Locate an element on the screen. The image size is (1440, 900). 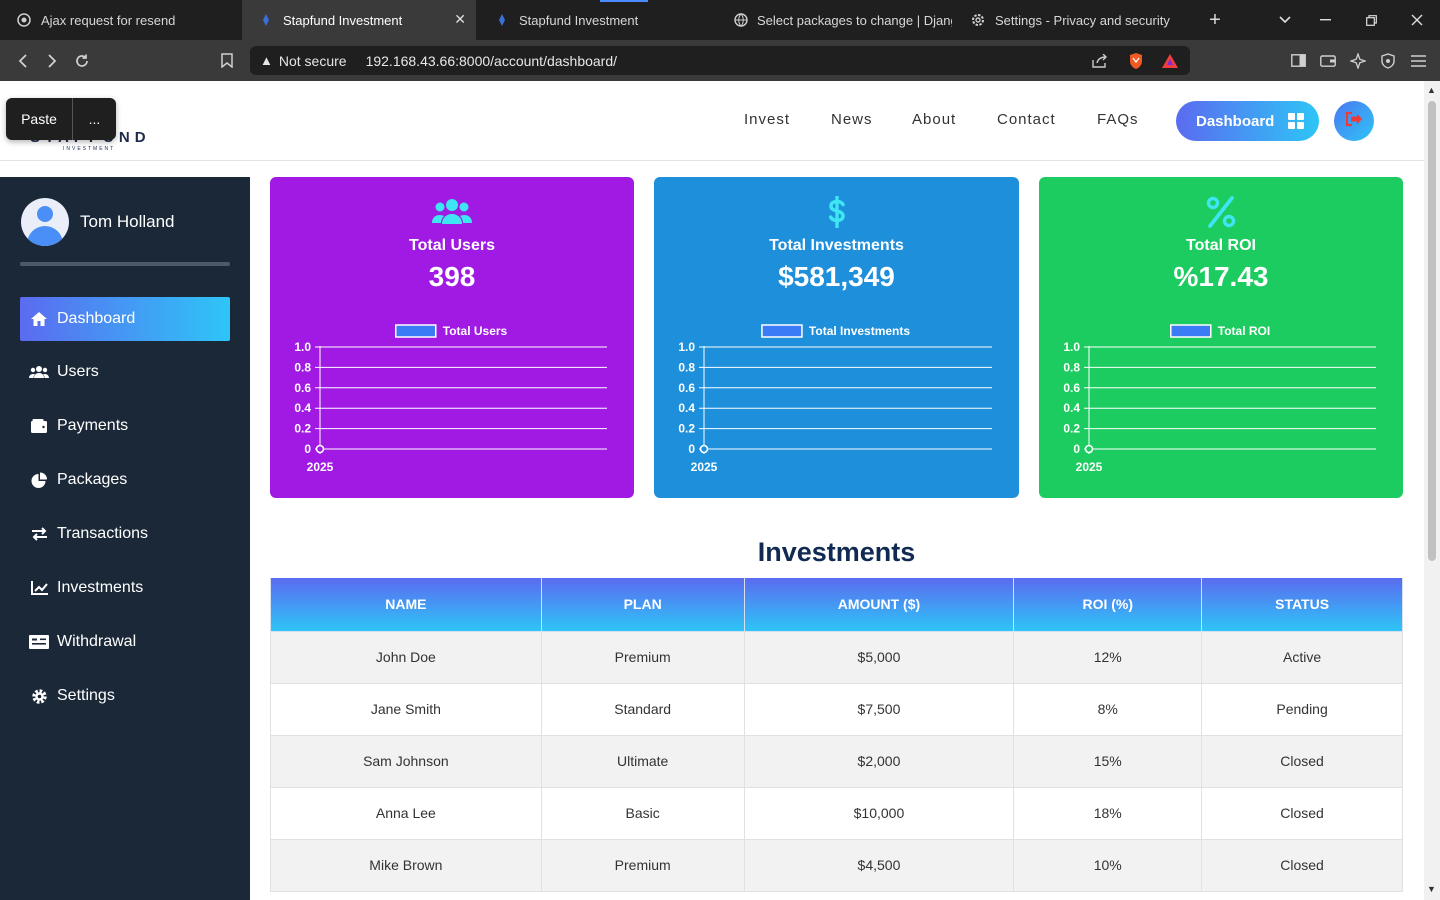
tab-title: Ajax request for resend is located at coordinates (108, 20).